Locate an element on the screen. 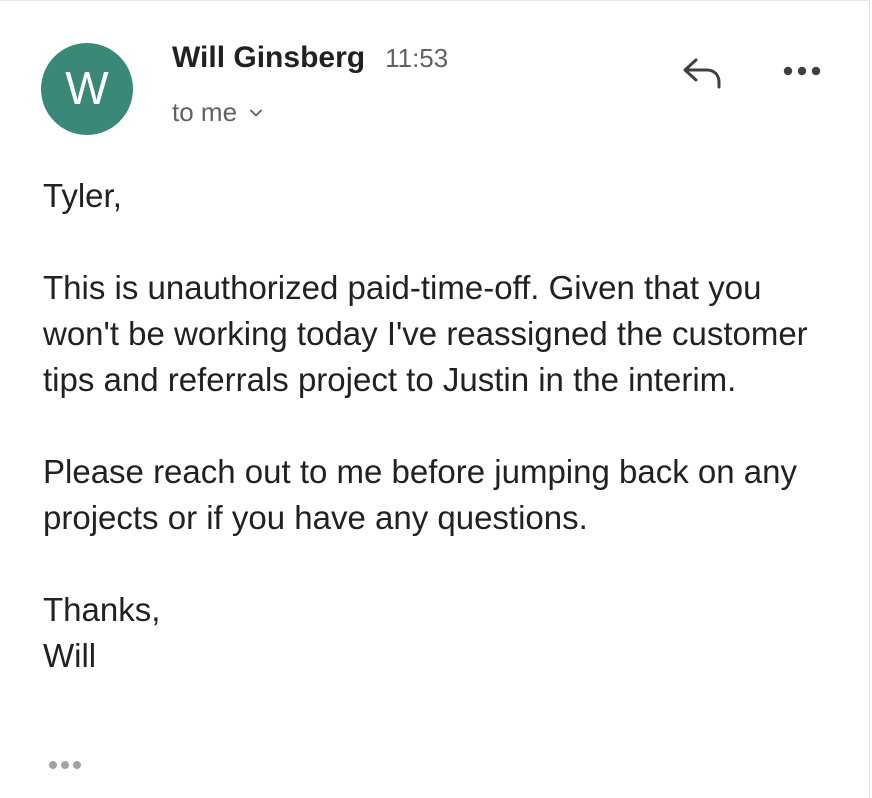  body-paragraph: Tyler, is located at coordinates (82, 195).